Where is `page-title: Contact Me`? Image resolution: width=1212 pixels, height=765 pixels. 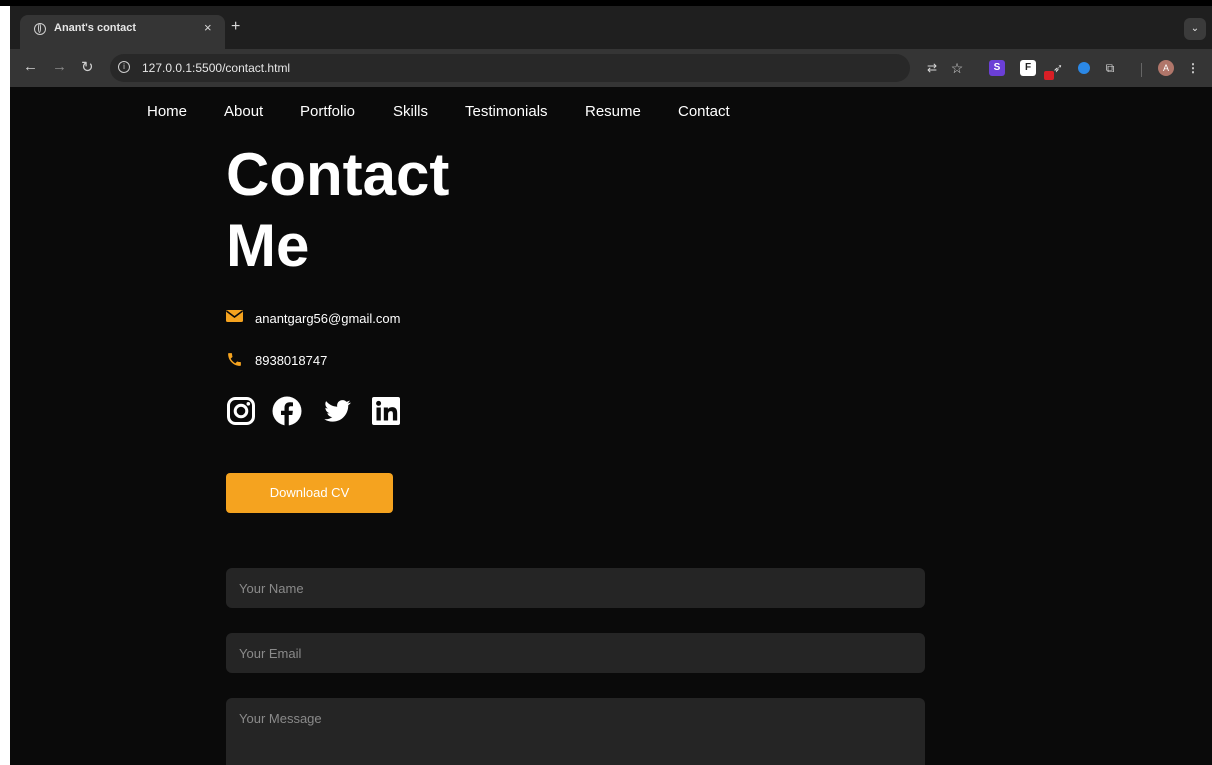 page-title: Contact Me is located at coordinates (406, 210).